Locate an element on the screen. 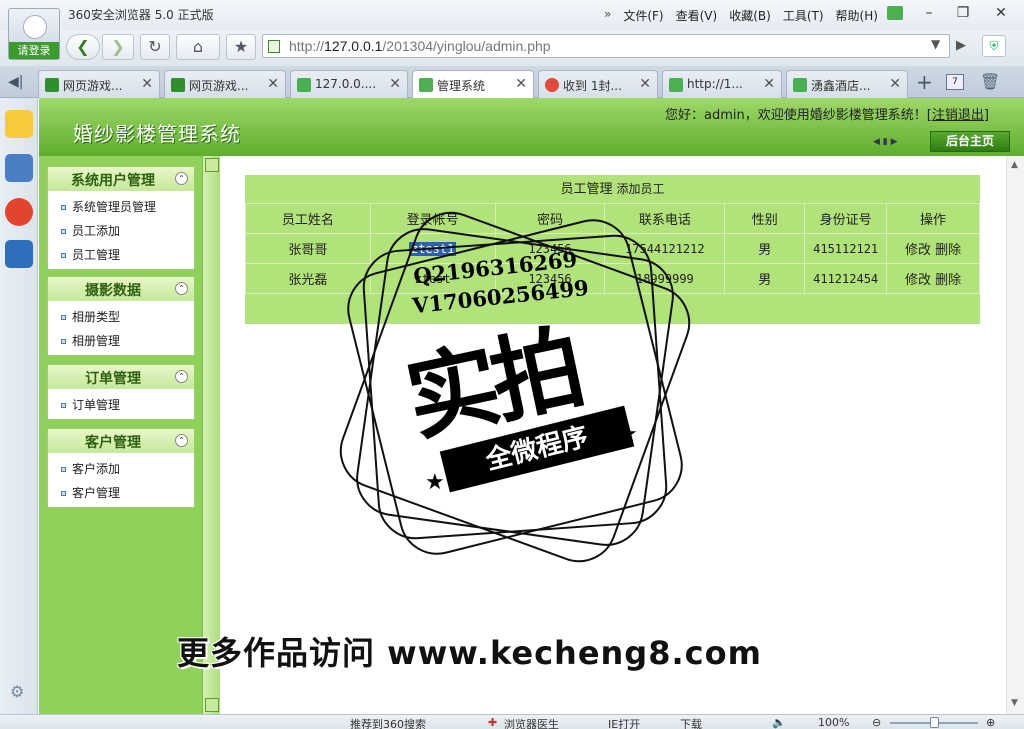 The height and width of the screenshot is (729, 1024). menu-item-label: 系统管理员管理 is located at coordinates (114, 207).